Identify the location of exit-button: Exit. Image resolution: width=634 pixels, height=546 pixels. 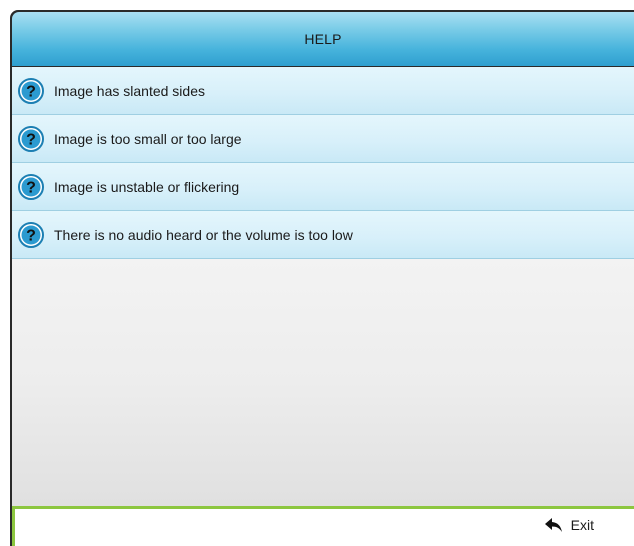
(569, 525).